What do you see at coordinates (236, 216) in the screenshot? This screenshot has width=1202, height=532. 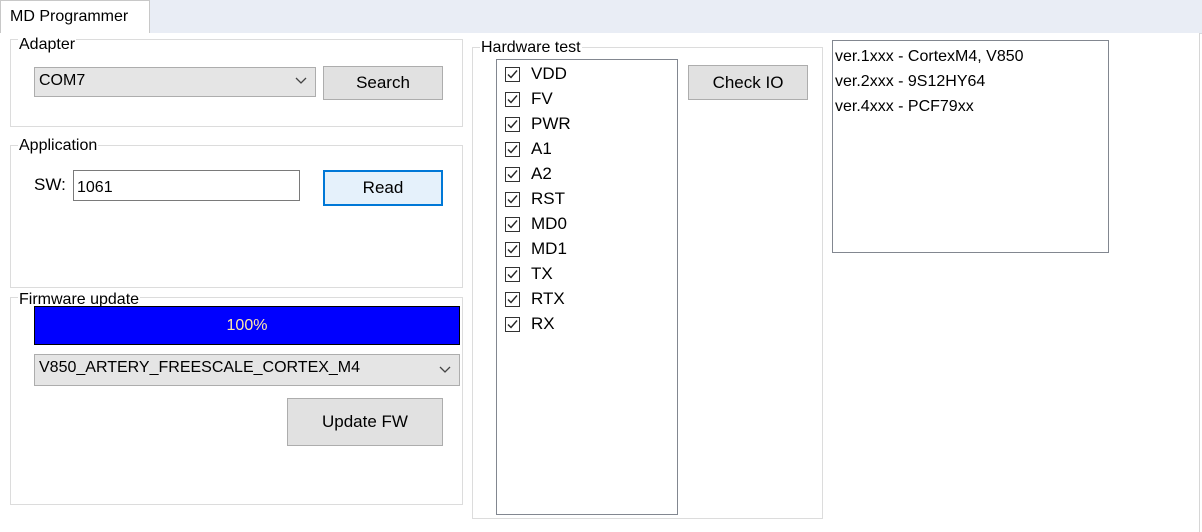 I see `application-group` at bounding box center [236, 216].